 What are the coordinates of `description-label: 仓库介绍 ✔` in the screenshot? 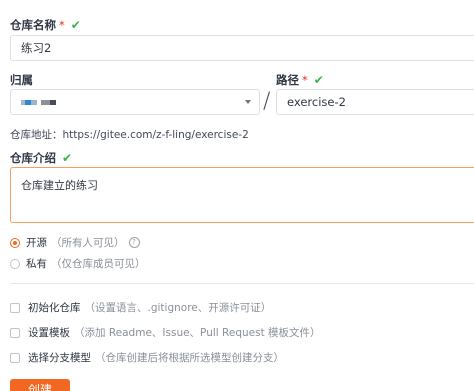 It's located at (41, 158).